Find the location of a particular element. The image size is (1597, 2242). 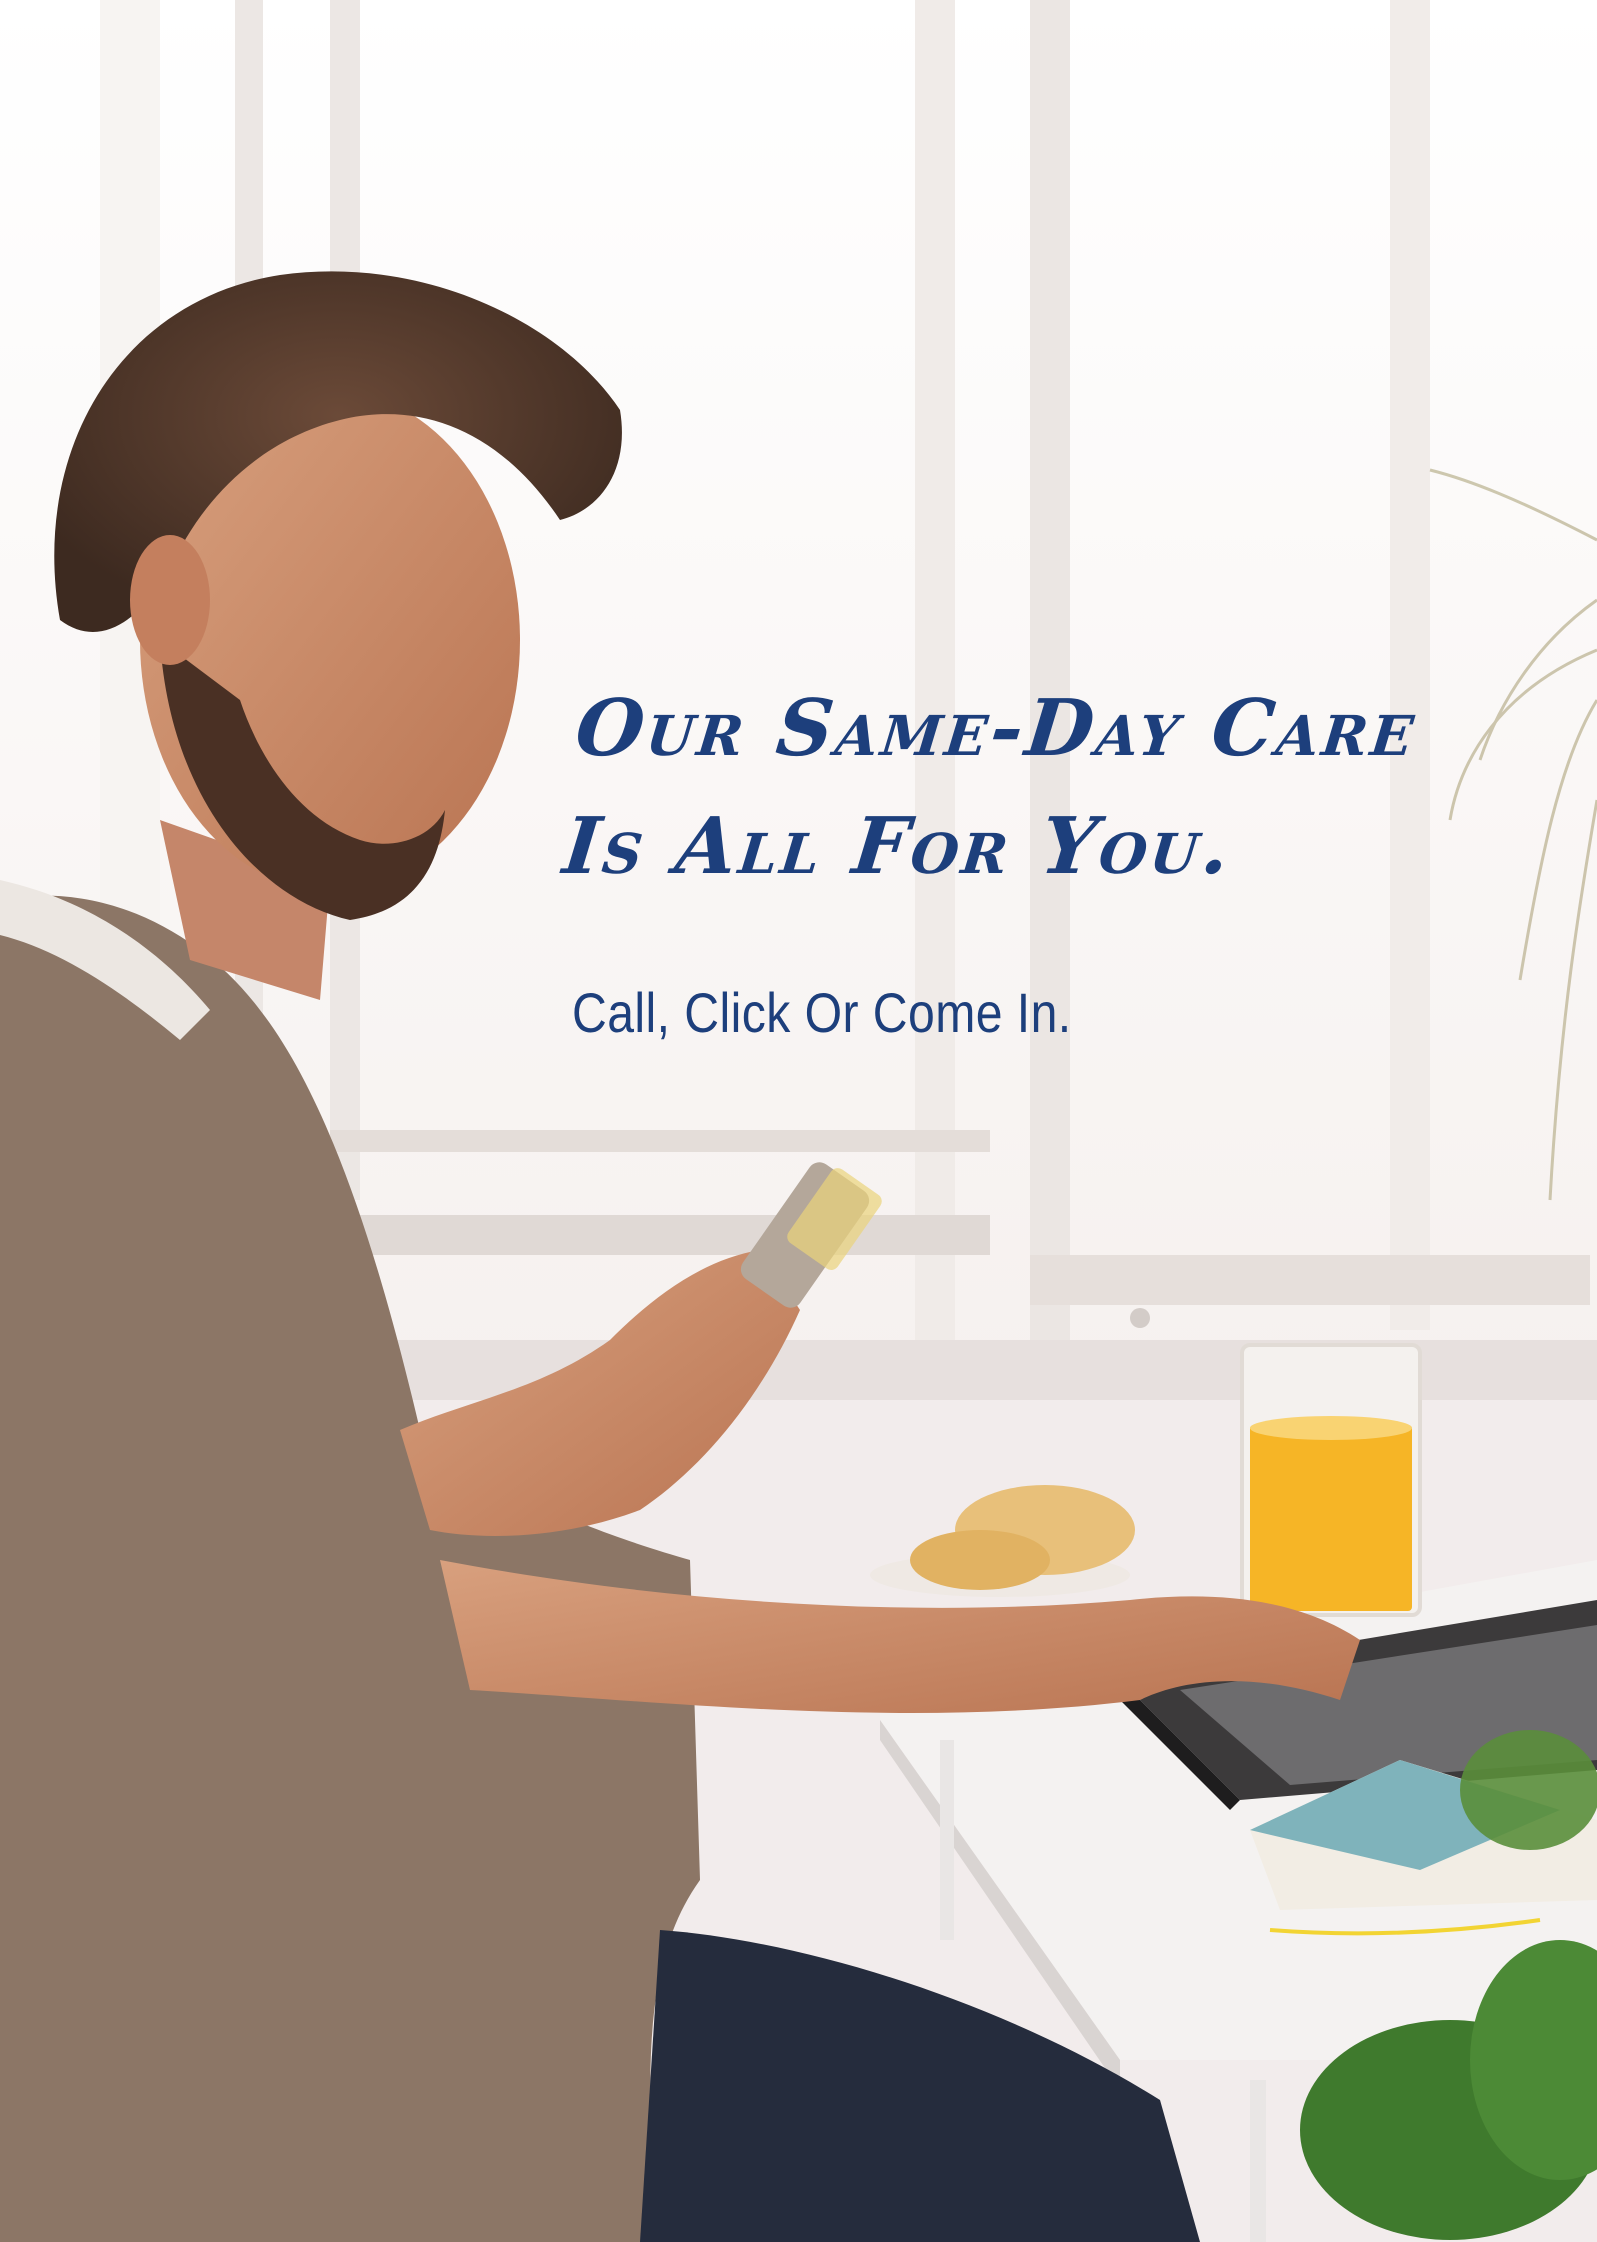

tagline: Call, Click Or Come In. is located at coordinates (822, 1012).